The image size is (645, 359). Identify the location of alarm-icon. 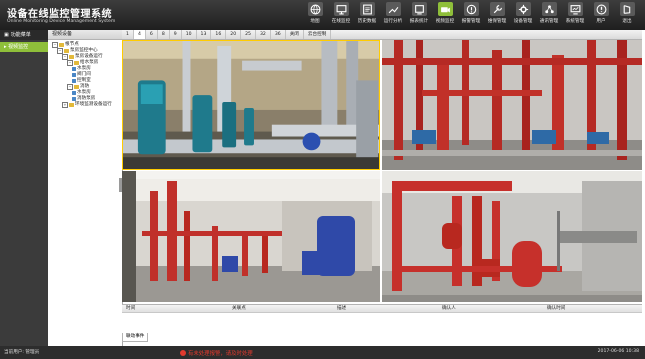
(471, 9).